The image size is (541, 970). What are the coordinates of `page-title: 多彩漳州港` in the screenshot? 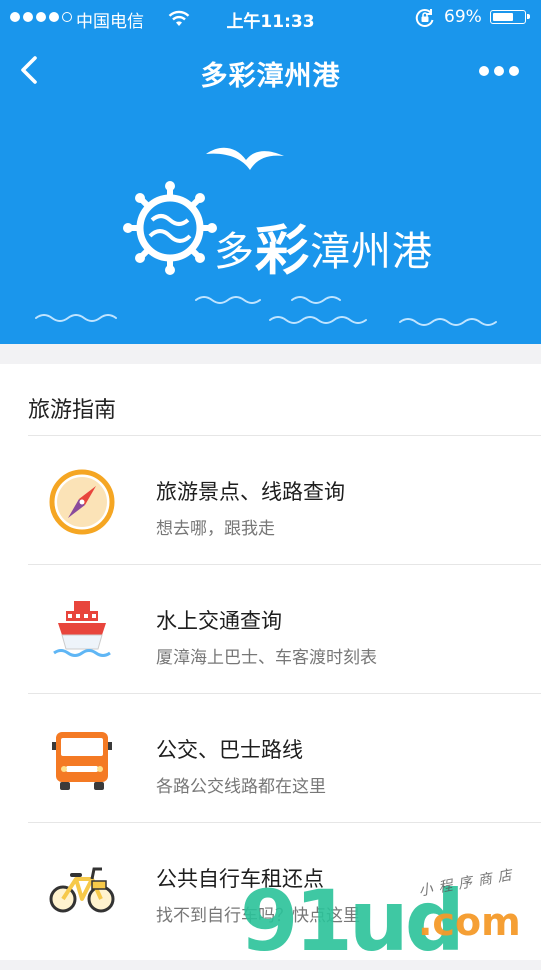 It's located at (270, 76).